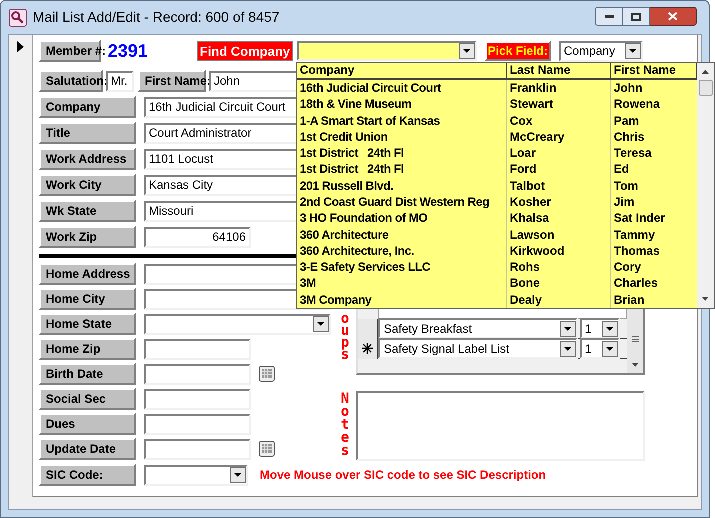  What do you see at coordinates (402, 70) in the screenshot?
I see `column-header: Company` at bounding box center [402, 70].